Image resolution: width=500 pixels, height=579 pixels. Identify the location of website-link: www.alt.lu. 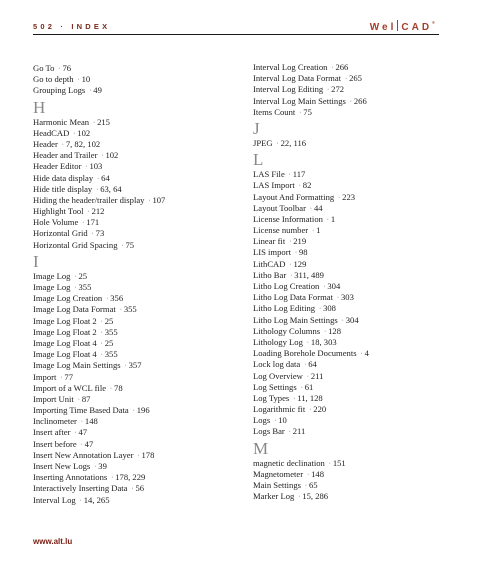
(52, 541).